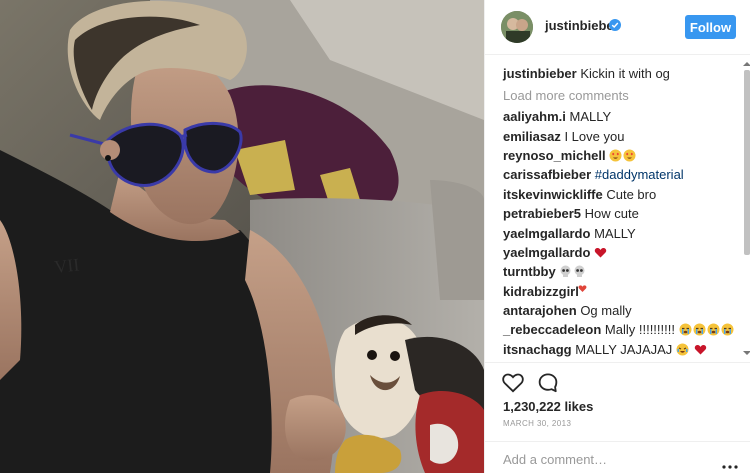 The image size is (750, 474). Describe the element at coordinates (615, 25) in the screenshot. I see `verified-badge-icon` at that location.